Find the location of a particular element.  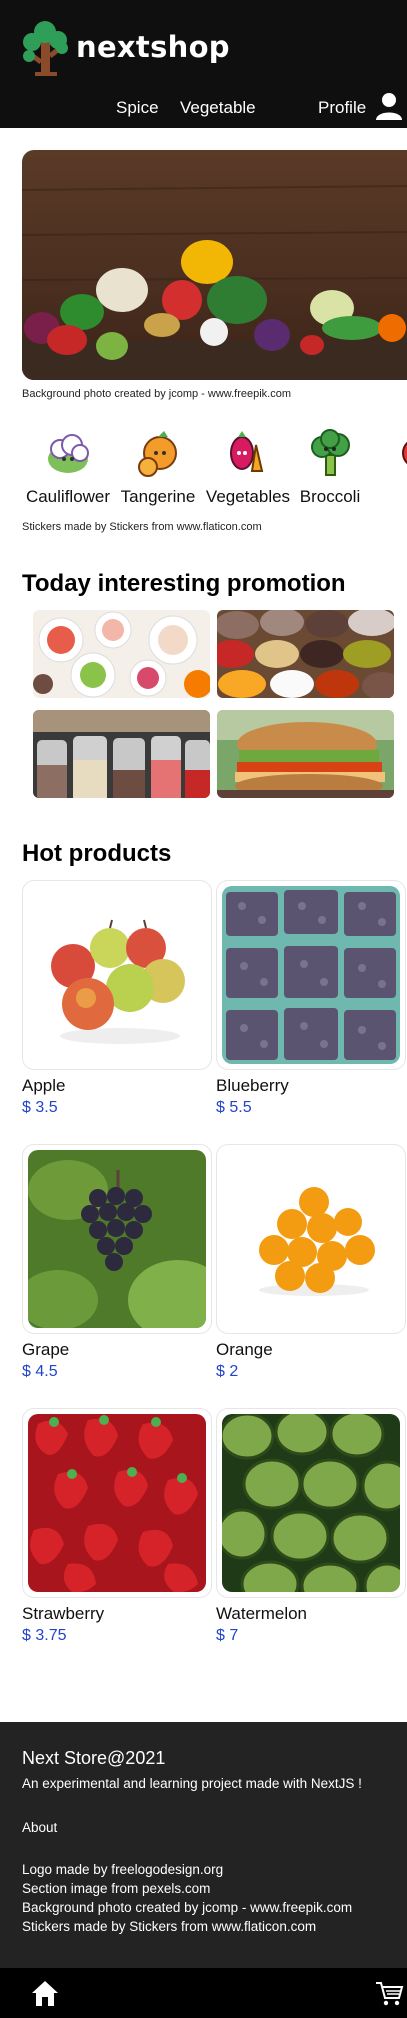

footer-credit: Section image from pexels.com is located at coordinates (116, 1888).